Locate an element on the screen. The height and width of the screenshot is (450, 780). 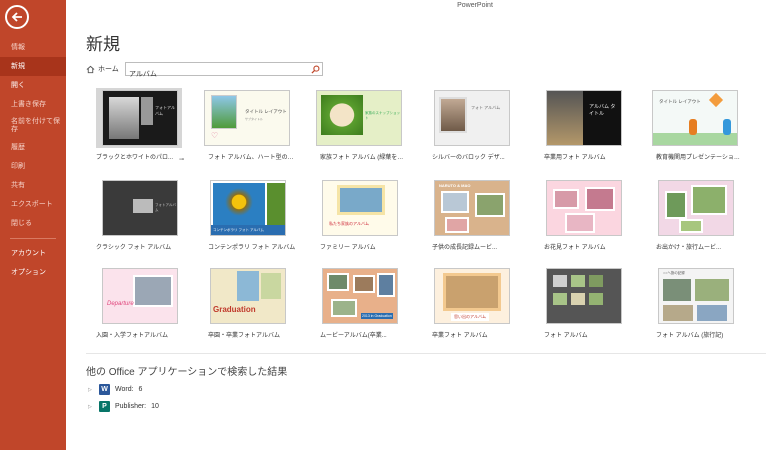
search-input is located at coordinates (216, 74).